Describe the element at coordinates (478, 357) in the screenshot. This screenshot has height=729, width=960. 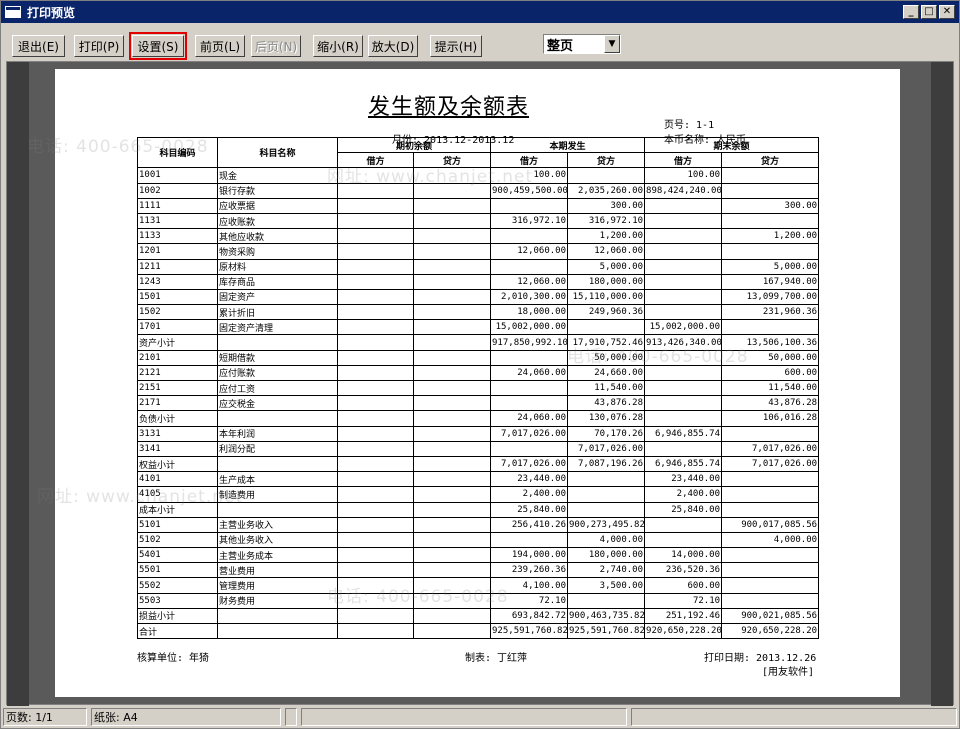
I see `table-row: 2101 短期借款 50,000.00 50,000.00` at that location.